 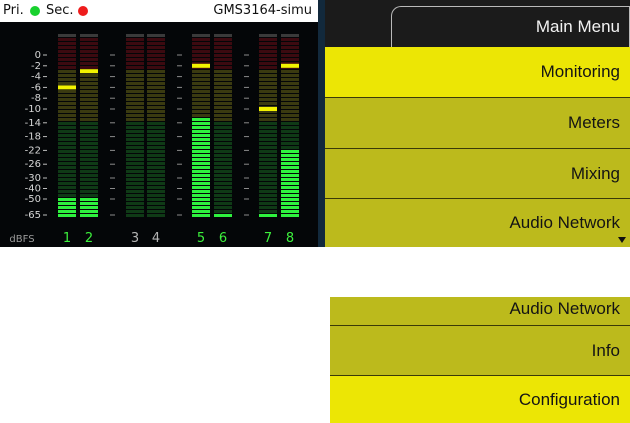 I want to click on menu-item-mixing: Mixing, so click(x=477, y=174).